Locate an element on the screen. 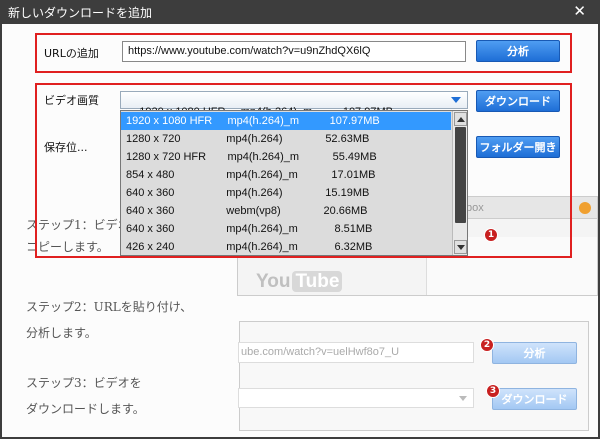  quality-option: 426 x 240 mp4(h.264)_m 6.32MB is located at coordinates (286, 246).